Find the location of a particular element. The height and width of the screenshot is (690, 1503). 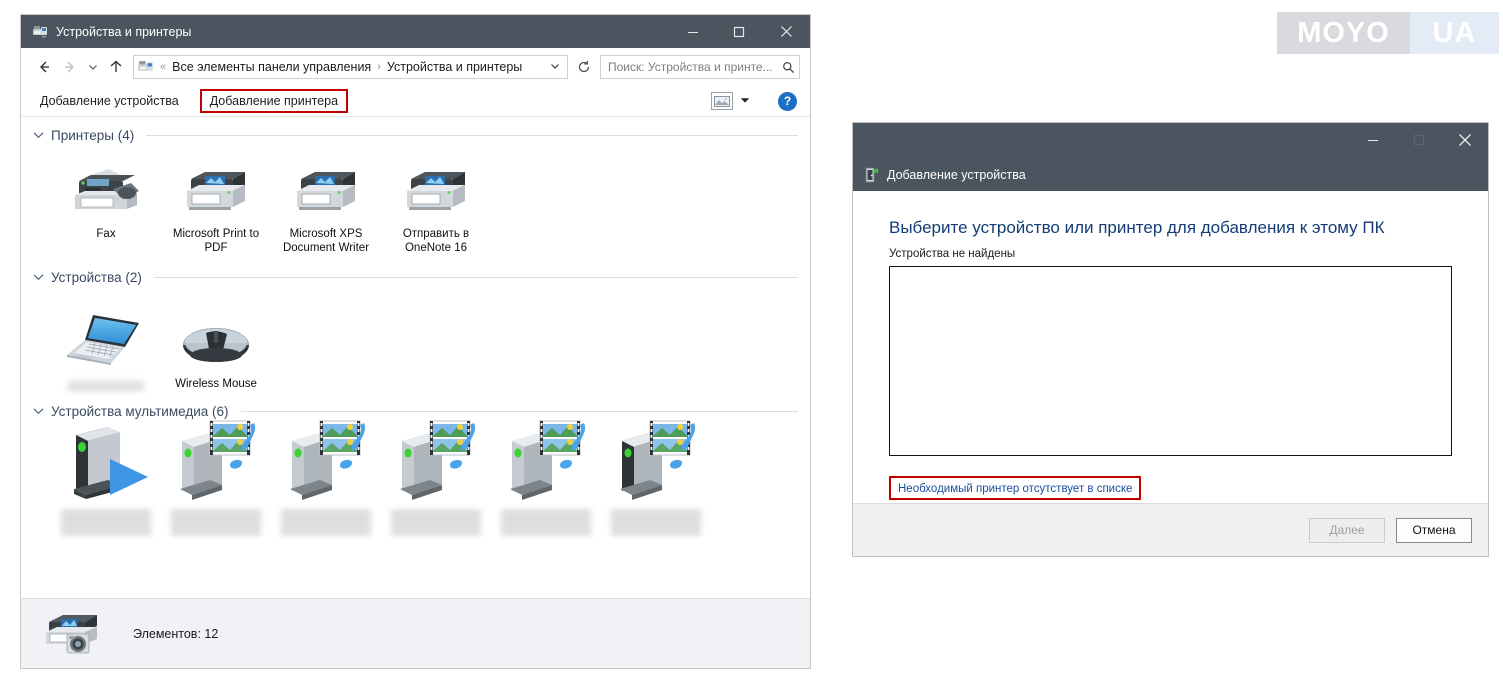

watermark-moyo-block: MOYO is located at coordinates (1343, 33).